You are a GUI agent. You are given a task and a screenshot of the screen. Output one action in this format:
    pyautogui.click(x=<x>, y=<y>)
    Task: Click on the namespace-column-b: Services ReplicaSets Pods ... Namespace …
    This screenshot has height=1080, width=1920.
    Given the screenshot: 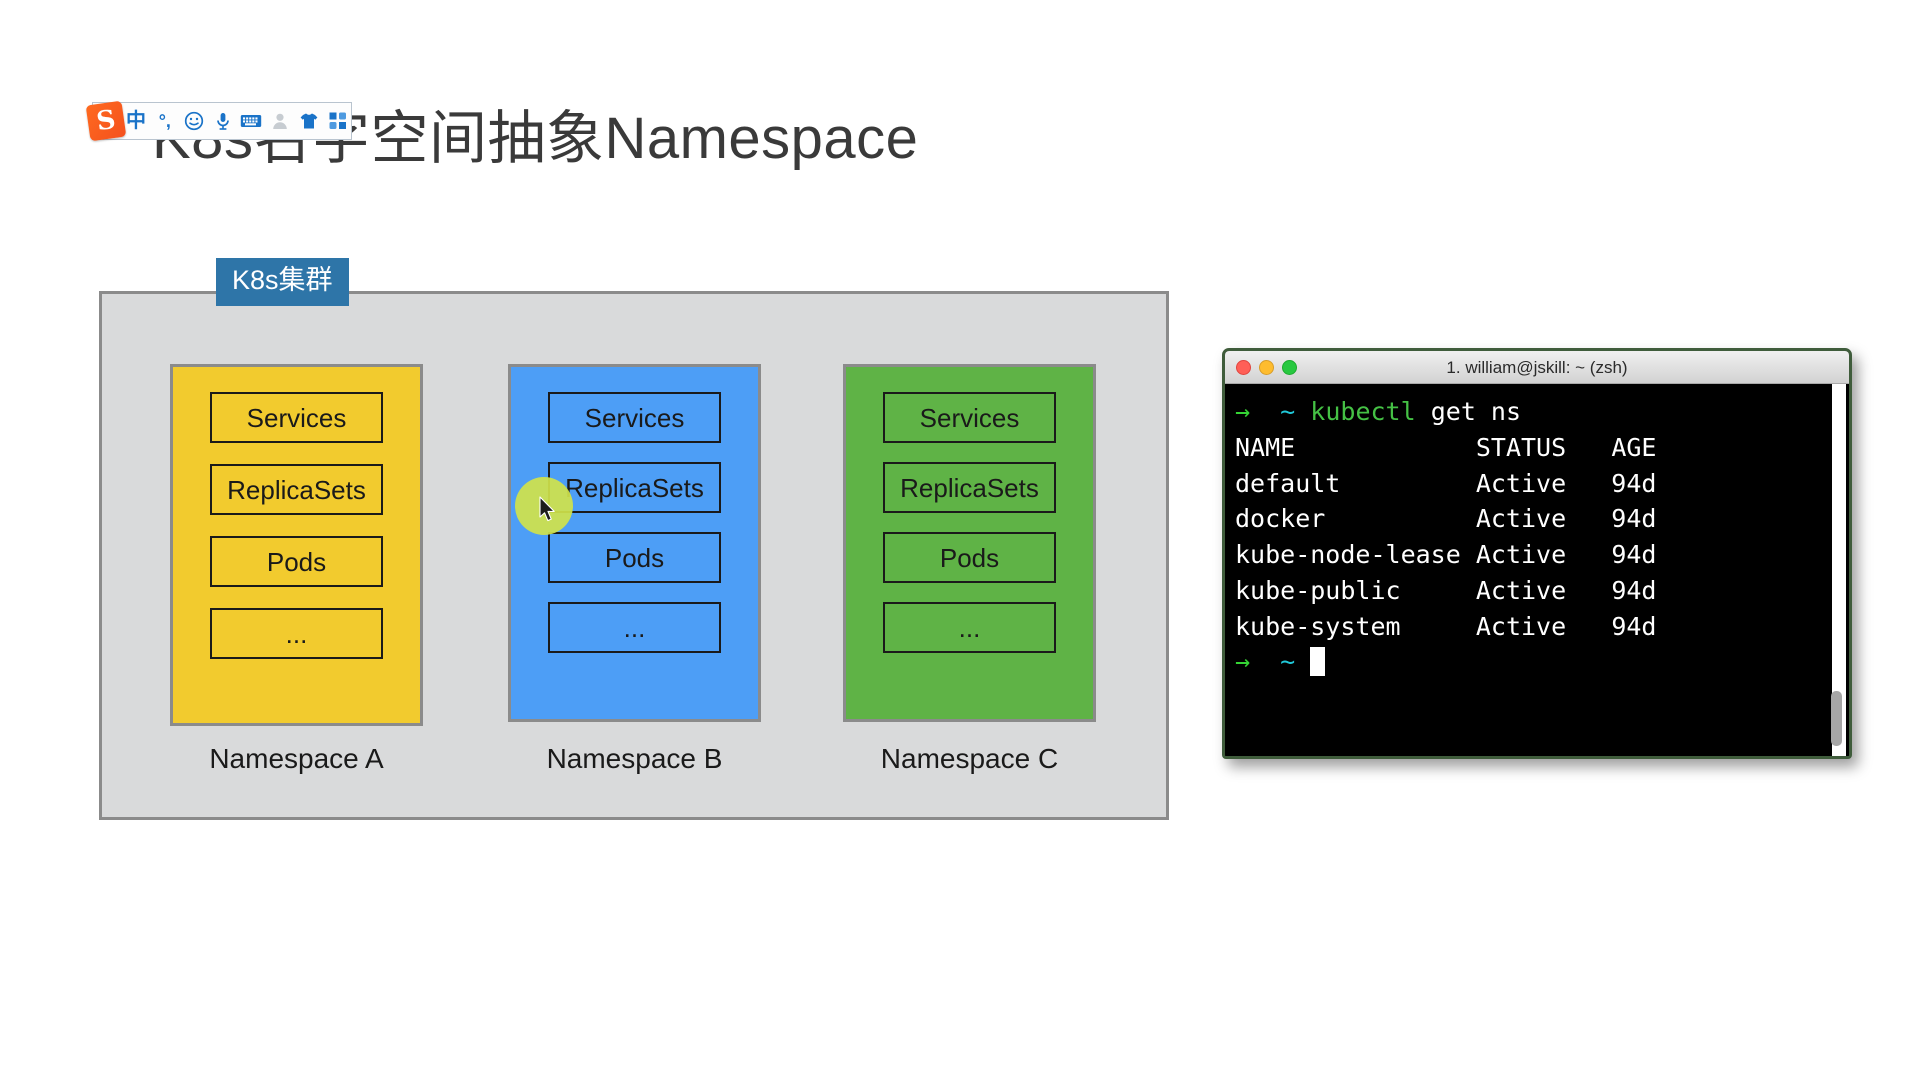 What is the action you would take?
    pyautogui.click(x=634, y=568)
    